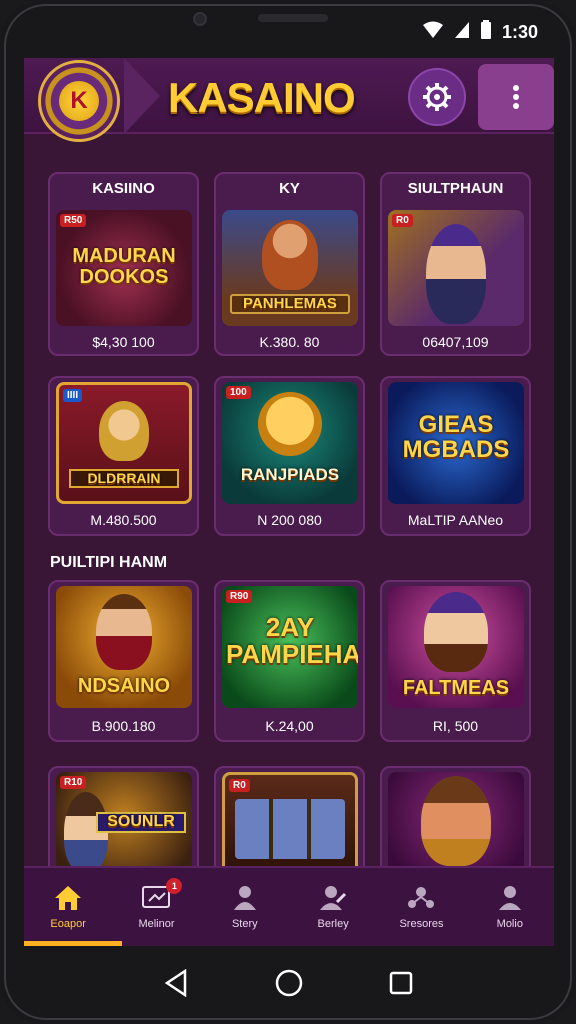  I want to click on nav-item-home: Eoapor, so click(73, 907).